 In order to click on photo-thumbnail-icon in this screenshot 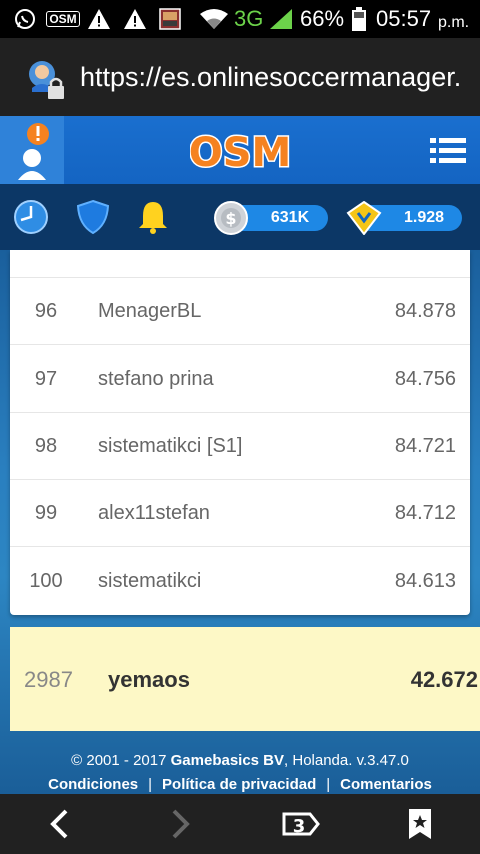, I will do `click(170, 19)`.